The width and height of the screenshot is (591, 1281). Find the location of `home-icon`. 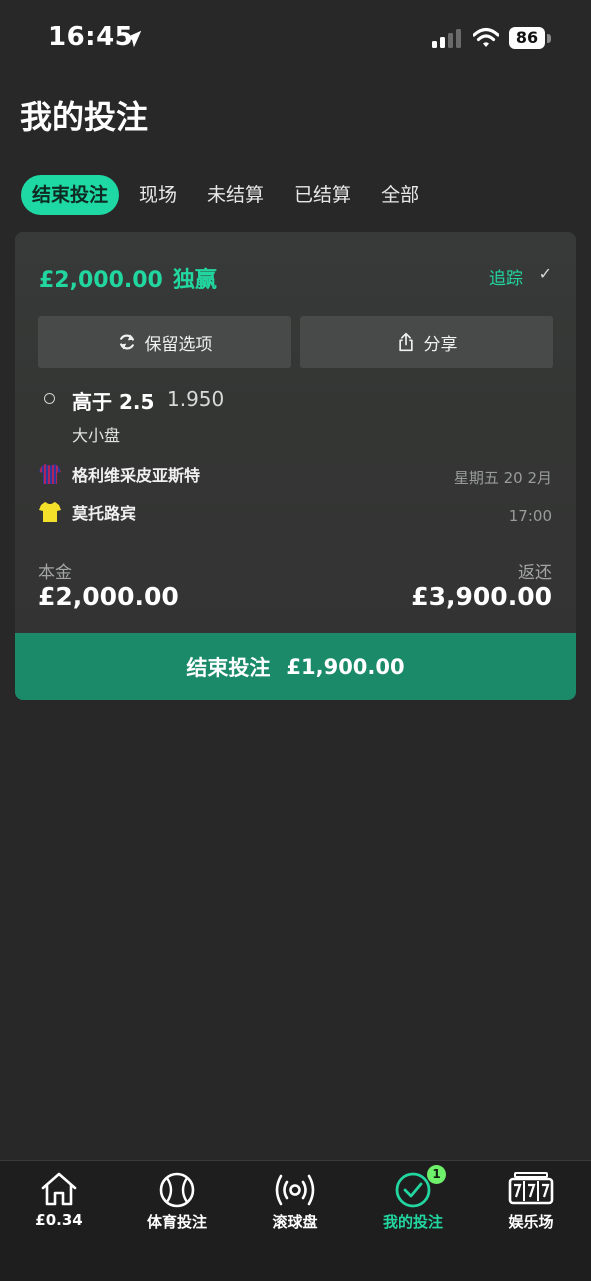

home-icon is located at coordinates (59, 1189).